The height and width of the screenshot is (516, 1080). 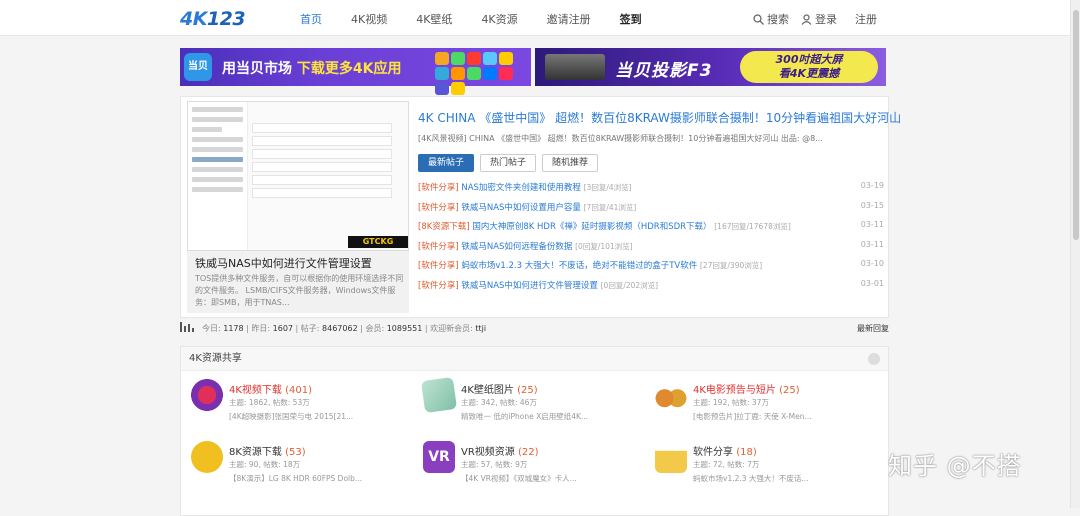 I want to click on thread-title: 国内大神原创8K HDR《禅》延时摄影视频（HDR和SDR下载）, so click(x=591, y=227).